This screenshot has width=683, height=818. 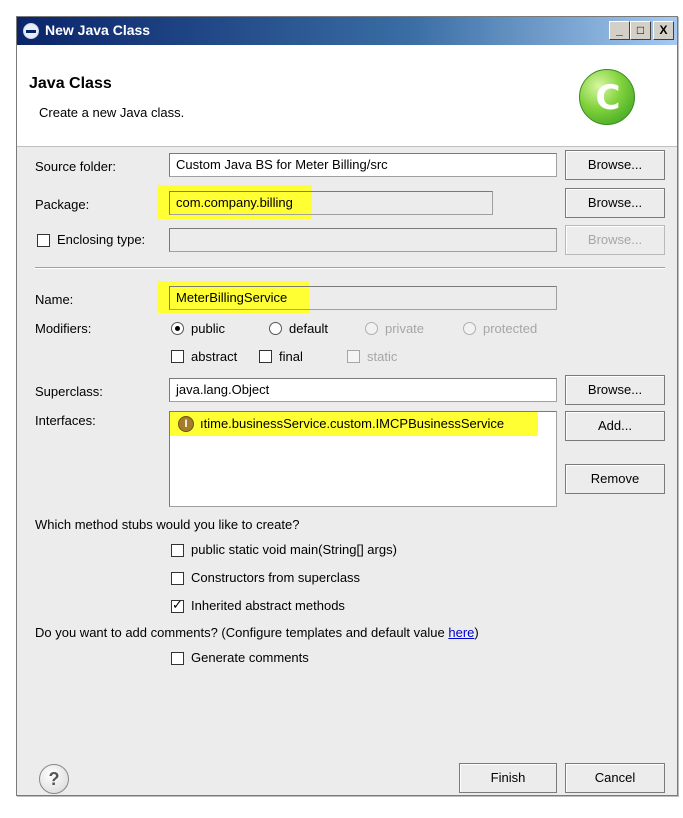 What do you see at coordinates (177, 658) in the screenshot?
I see `generate-comments-checkbox` at bounding box center [177, 658].